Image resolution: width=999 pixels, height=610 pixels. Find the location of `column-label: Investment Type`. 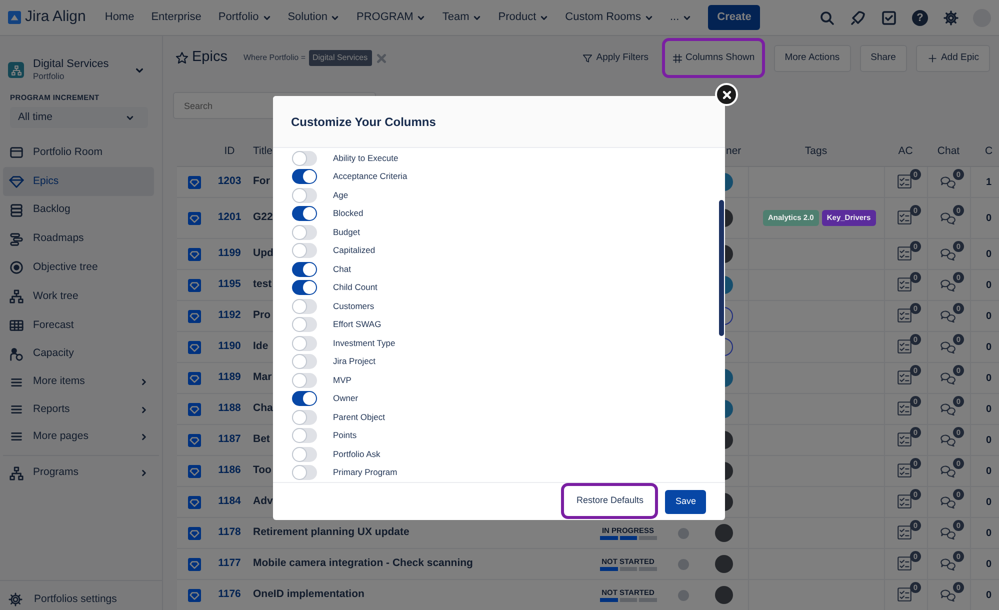

column-label: Investment Type is located at coordinates (364, 343).